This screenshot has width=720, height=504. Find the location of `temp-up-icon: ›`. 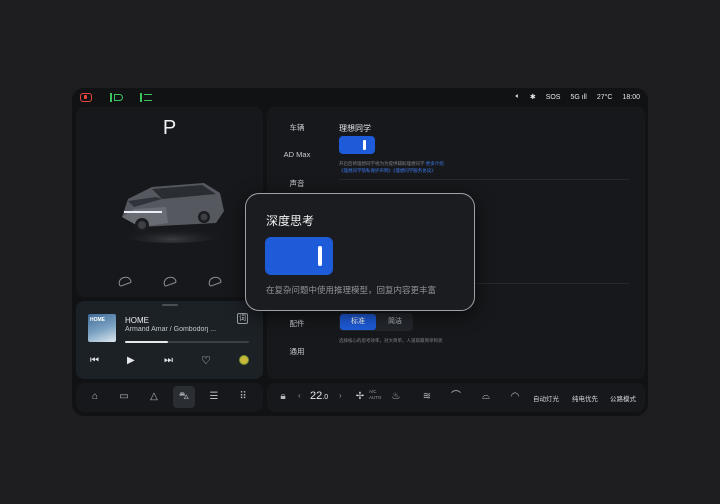

temp-up-icon: › is located at coordinates (340, 395).